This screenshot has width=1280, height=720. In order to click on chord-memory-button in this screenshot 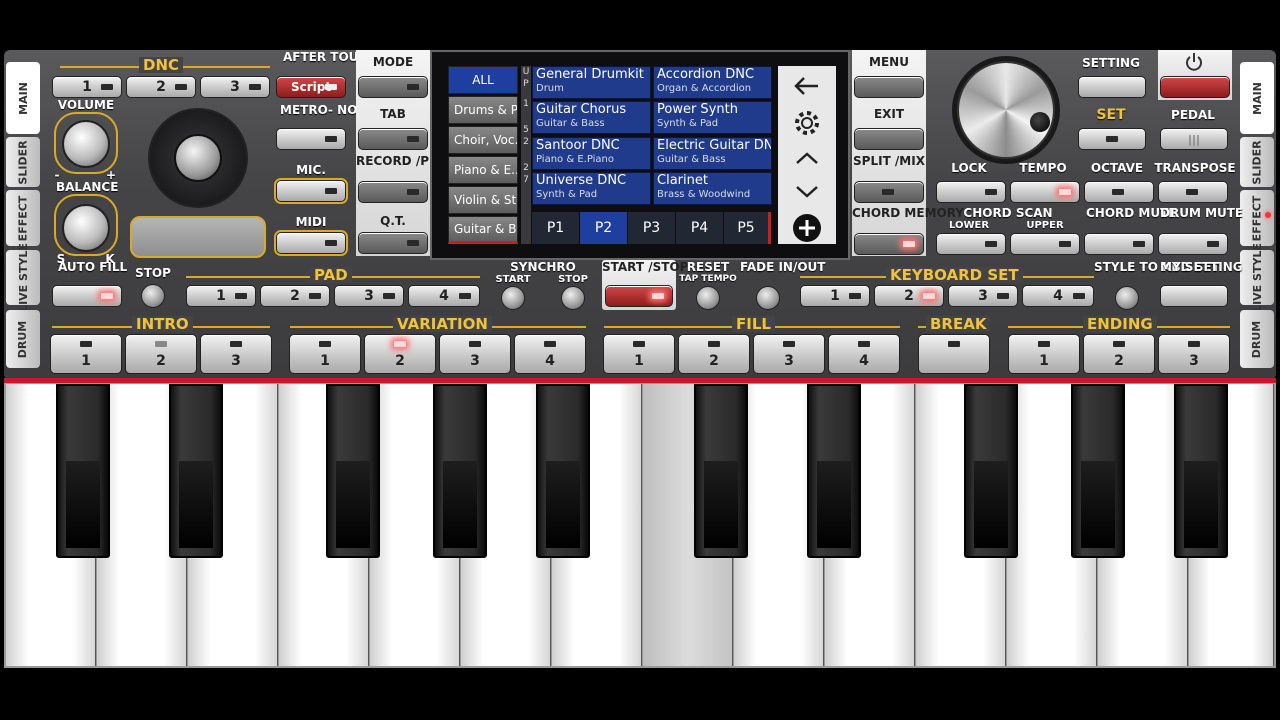, I will do `click(889, 244)`.